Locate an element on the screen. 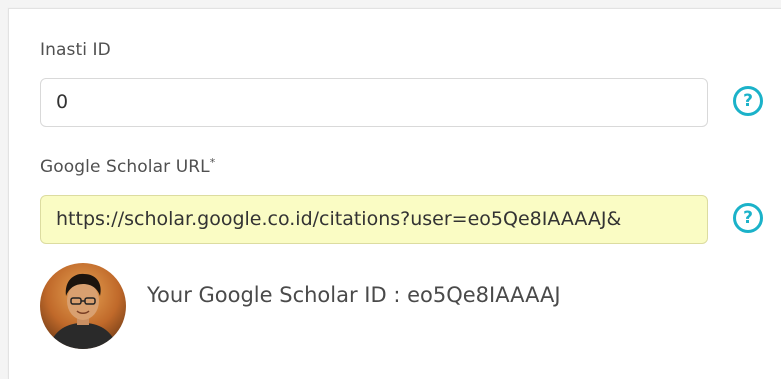 This screenshot has height=379, width=781. avatar is located at coordinates (83, 306).